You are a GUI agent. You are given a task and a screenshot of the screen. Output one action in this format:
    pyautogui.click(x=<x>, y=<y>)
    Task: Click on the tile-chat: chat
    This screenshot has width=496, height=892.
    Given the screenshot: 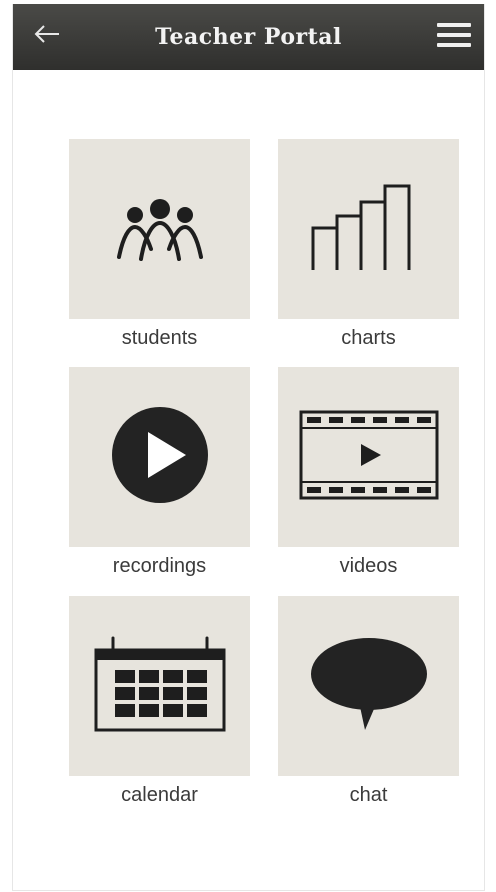 What is the action you would take?
    pyautogui.click(x=368, y=702)
    